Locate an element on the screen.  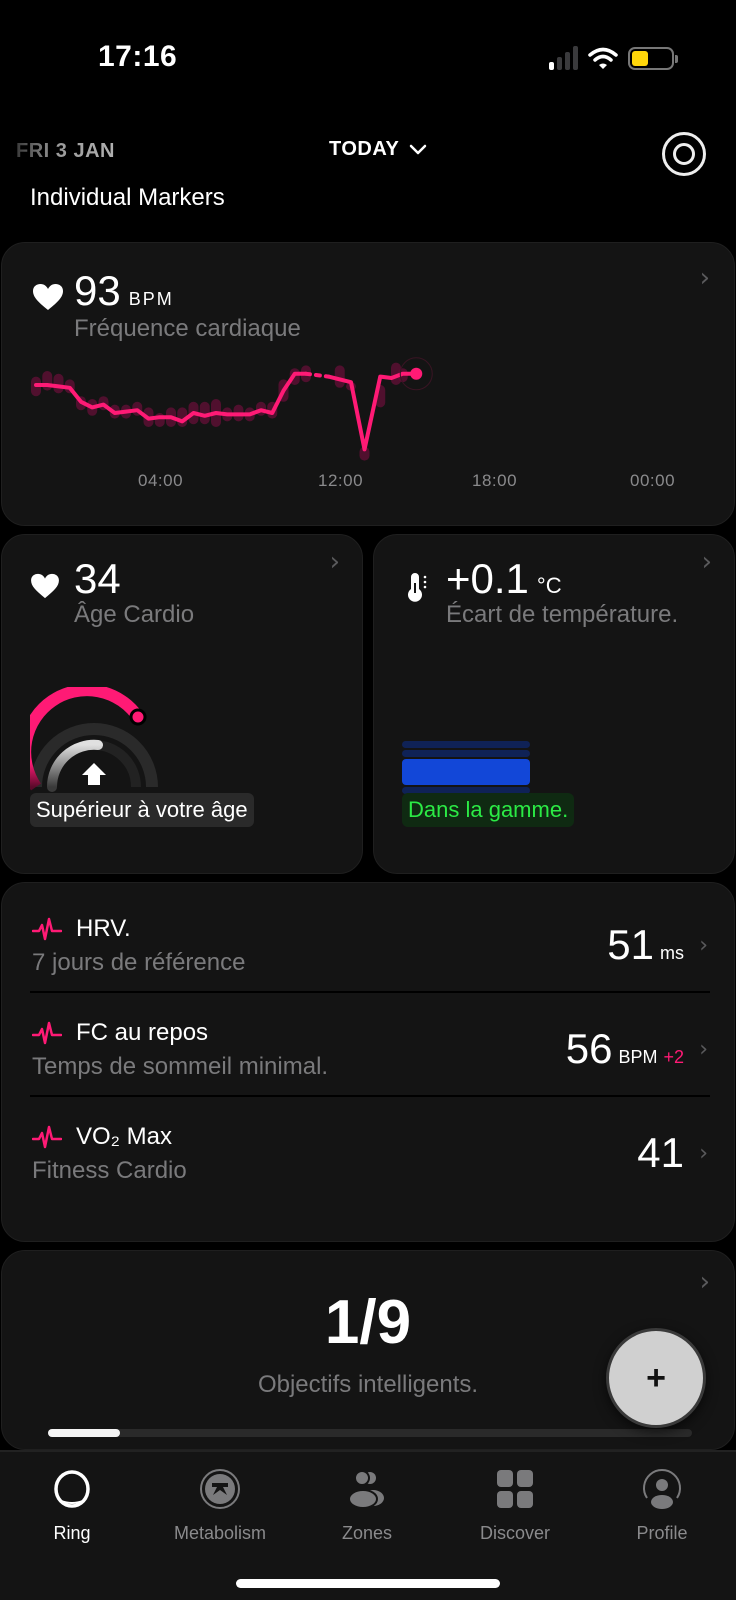
status-bar: 17:16 is located at coordinates (368, 55).